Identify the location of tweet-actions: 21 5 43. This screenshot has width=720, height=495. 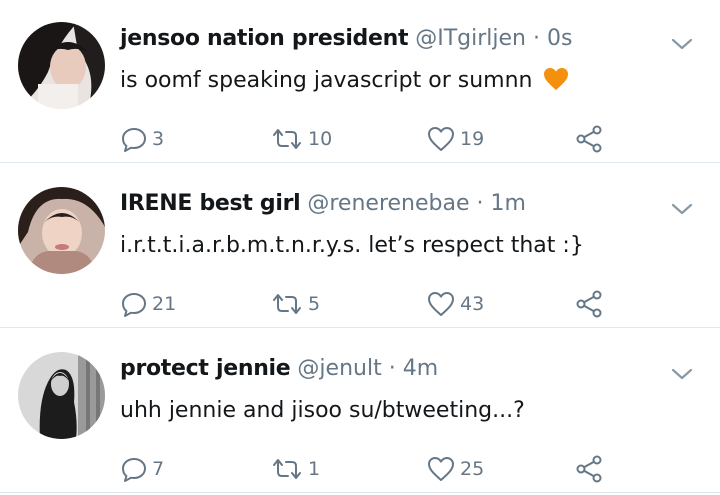
(370, 304).